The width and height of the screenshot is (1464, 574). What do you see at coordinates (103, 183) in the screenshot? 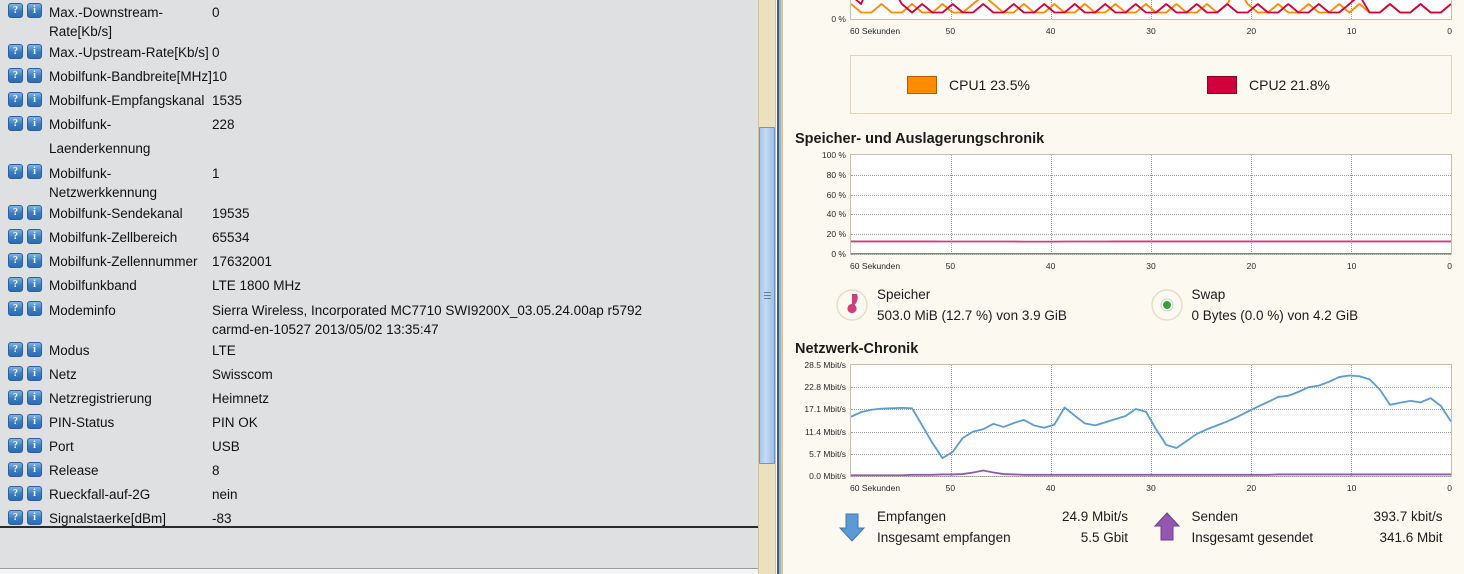
I see `property-label: Mobilfunk-Netzwerkkennung` at bounding box center [103, 183].